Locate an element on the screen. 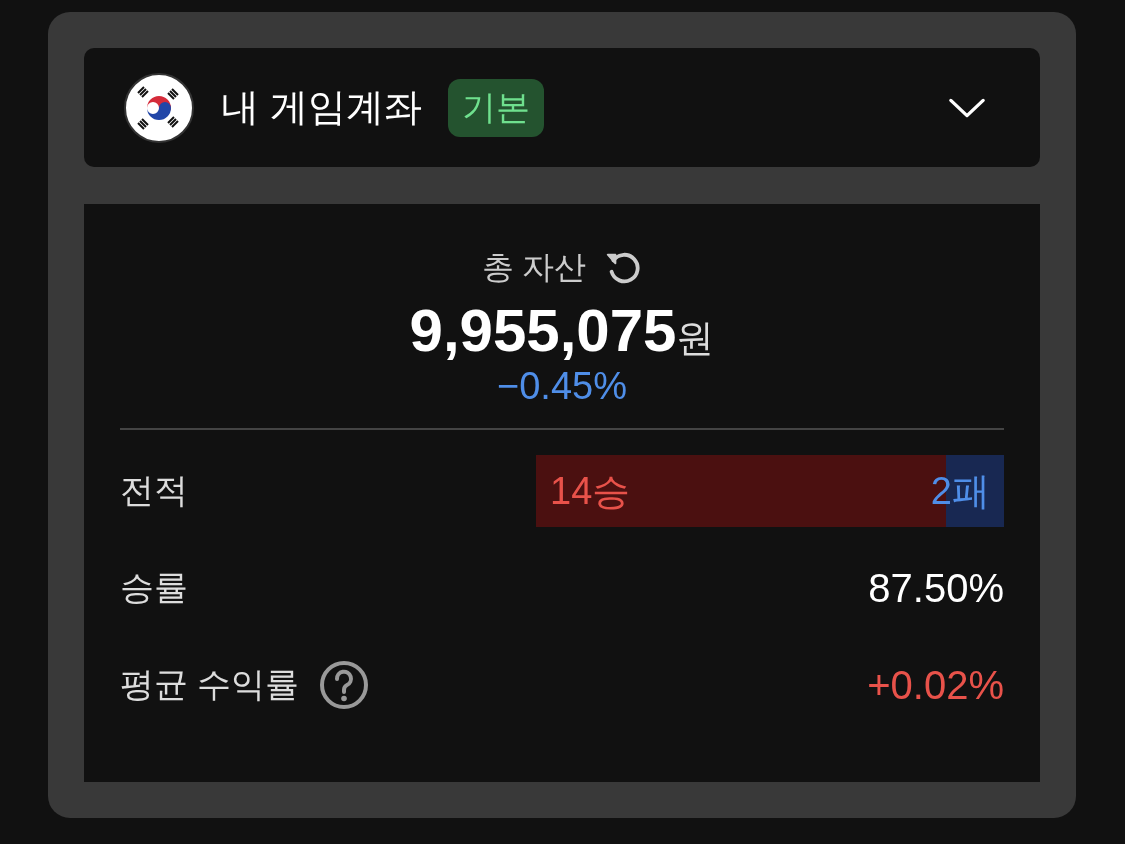  stat-label: 승률 is located at coordinates (154, 587).